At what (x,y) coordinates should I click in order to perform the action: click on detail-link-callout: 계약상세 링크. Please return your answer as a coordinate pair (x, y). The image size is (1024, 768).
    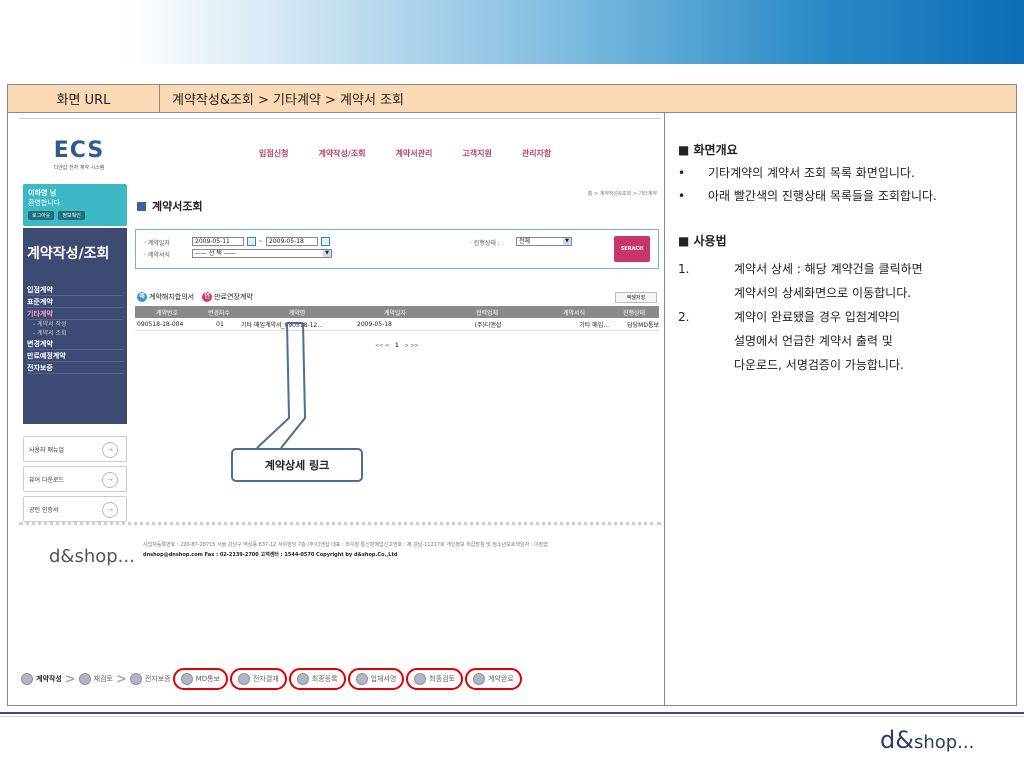
    Looking at the image, I should click on (297, 465).